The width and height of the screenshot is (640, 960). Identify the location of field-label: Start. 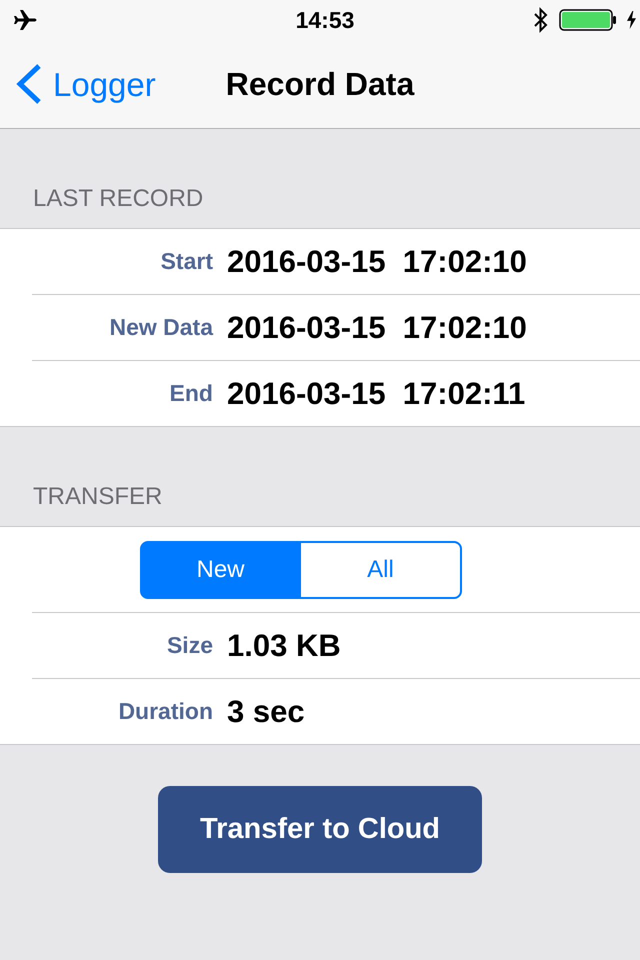
(186, 262).